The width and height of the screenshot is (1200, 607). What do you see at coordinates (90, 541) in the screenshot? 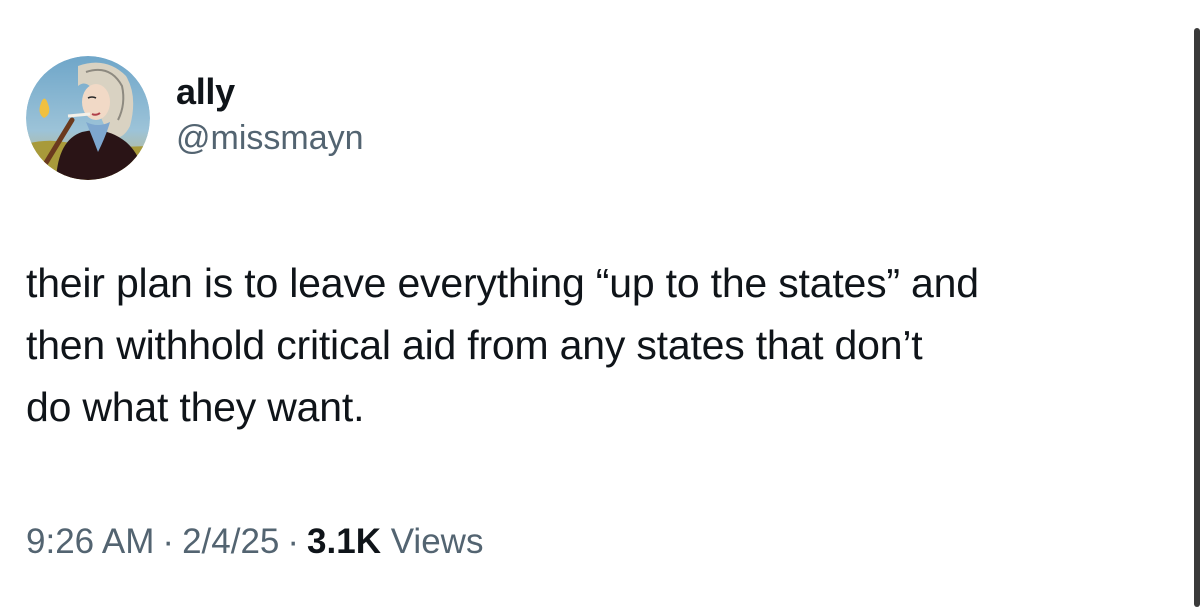
I see `tweet-time: 9:26 AM` at bounding box center [90, 541].